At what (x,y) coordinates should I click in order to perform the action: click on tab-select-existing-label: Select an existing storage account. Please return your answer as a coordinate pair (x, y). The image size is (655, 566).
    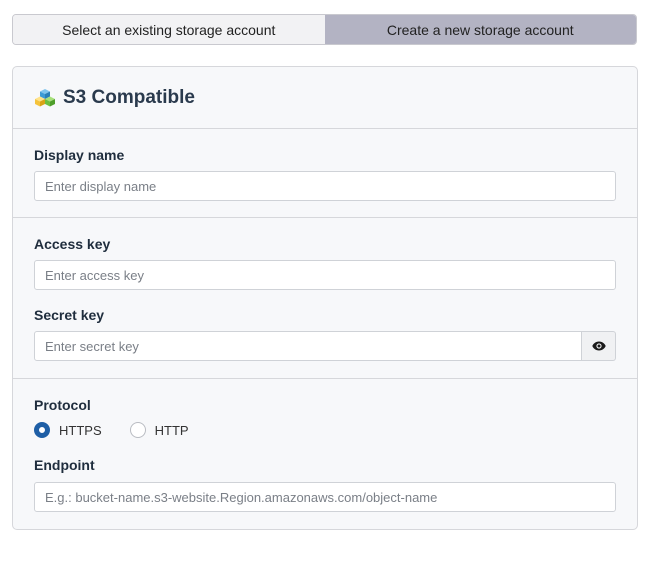
    Looking at the image, I should click on (169, 29).